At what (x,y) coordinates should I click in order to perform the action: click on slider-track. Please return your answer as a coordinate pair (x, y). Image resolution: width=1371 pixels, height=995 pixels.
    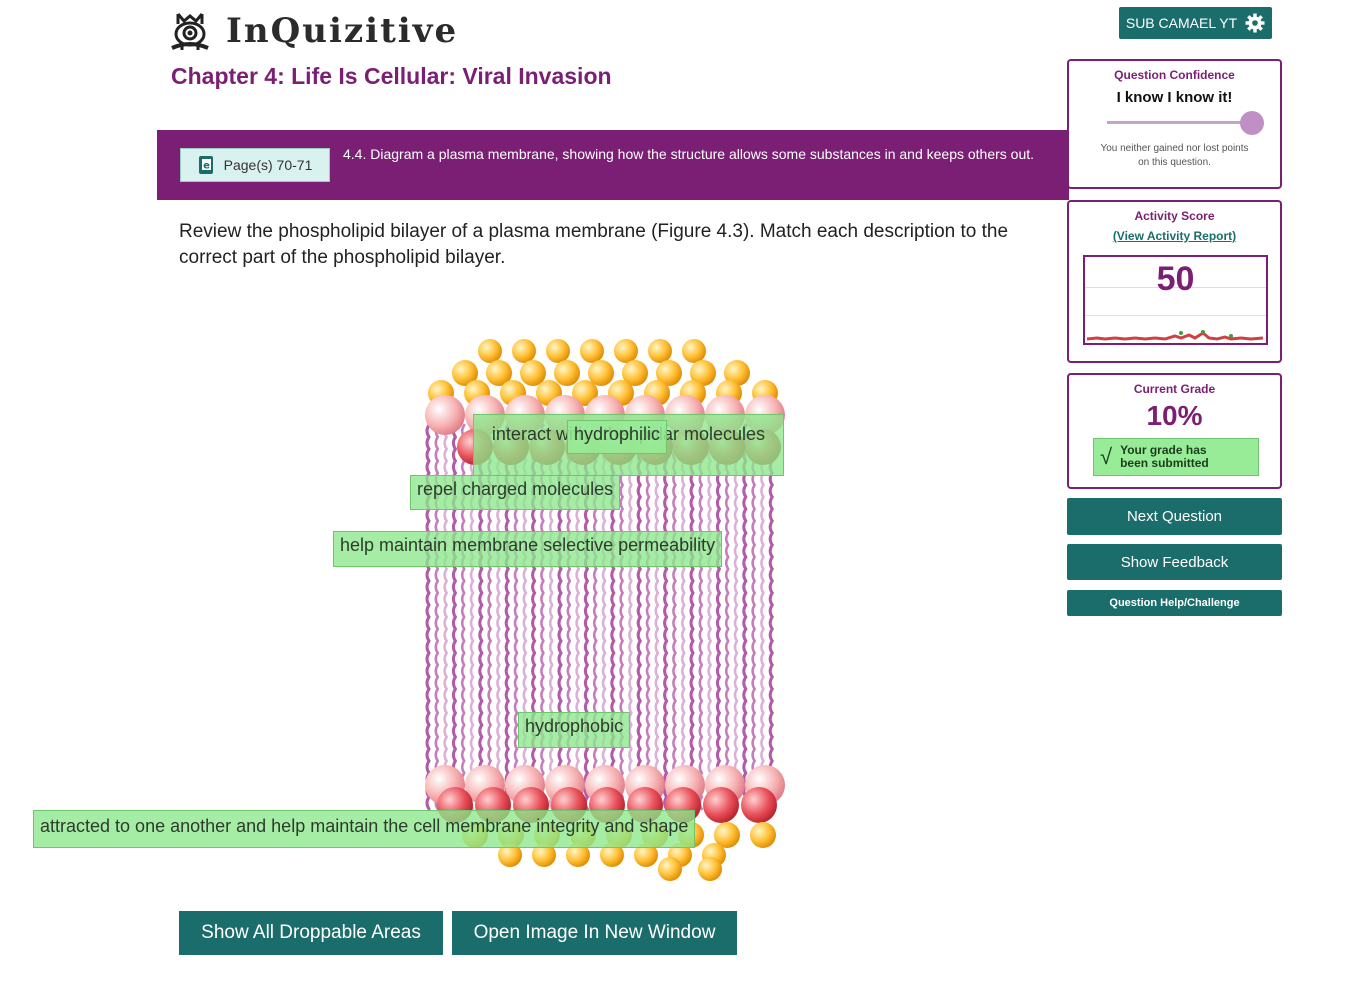
    Looking at the image, I should click on (1179, 122).